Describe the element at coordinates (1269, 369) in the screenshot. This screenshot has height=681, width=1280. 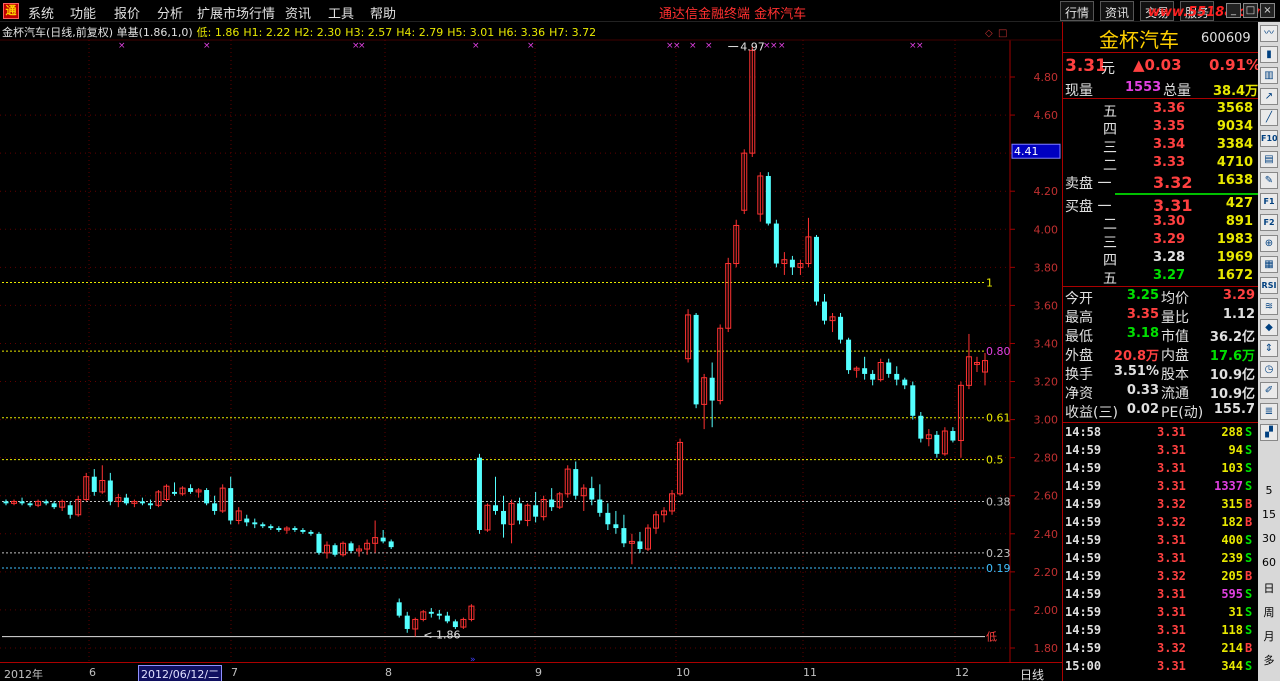
I see `clock-icon: ◷` at that location.